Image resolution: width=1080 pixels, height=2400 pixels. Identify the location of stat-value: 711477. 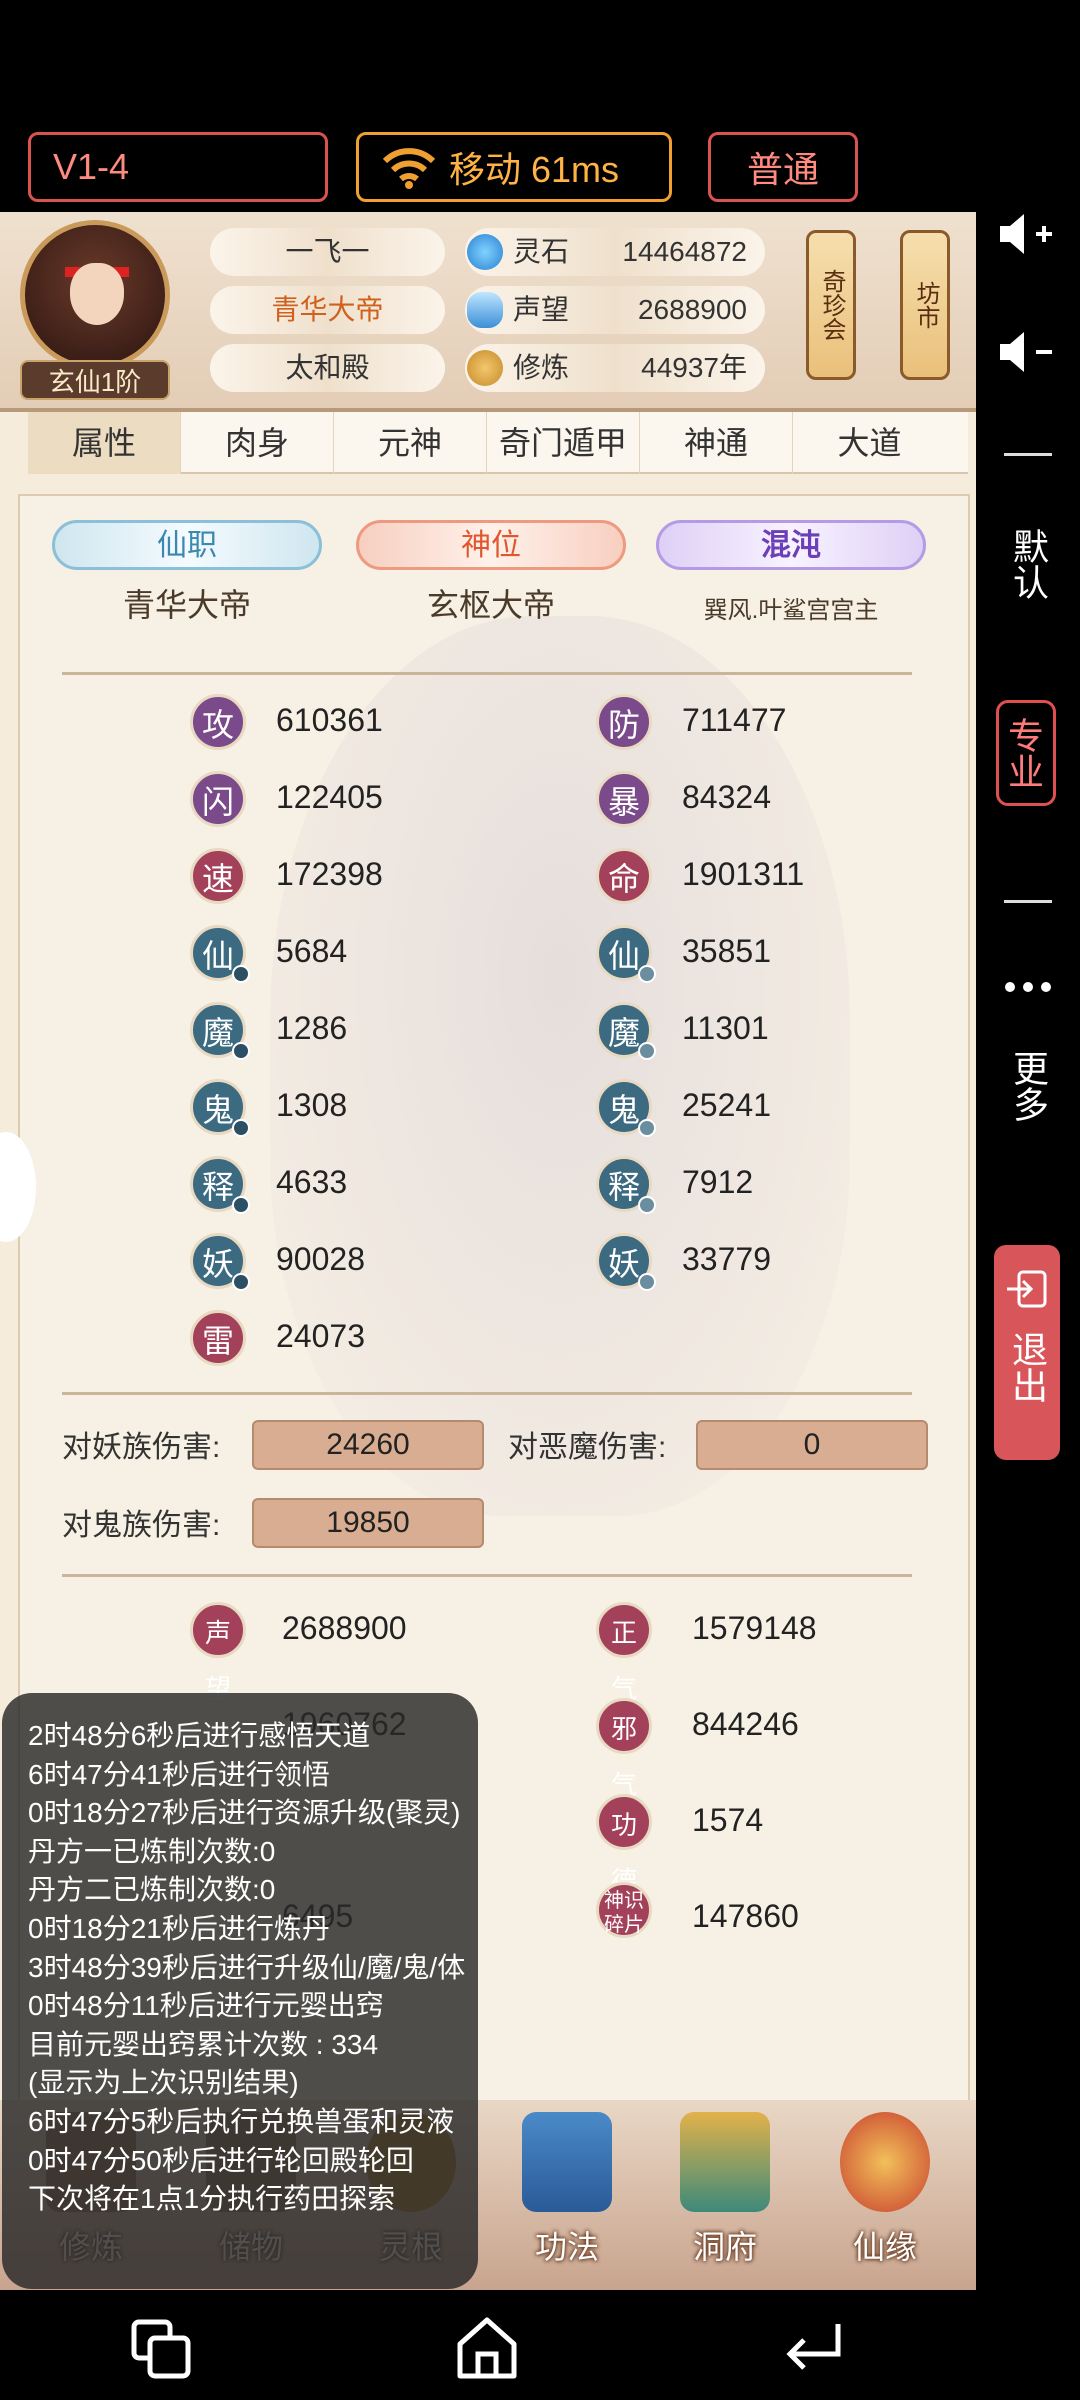
(734, 720).